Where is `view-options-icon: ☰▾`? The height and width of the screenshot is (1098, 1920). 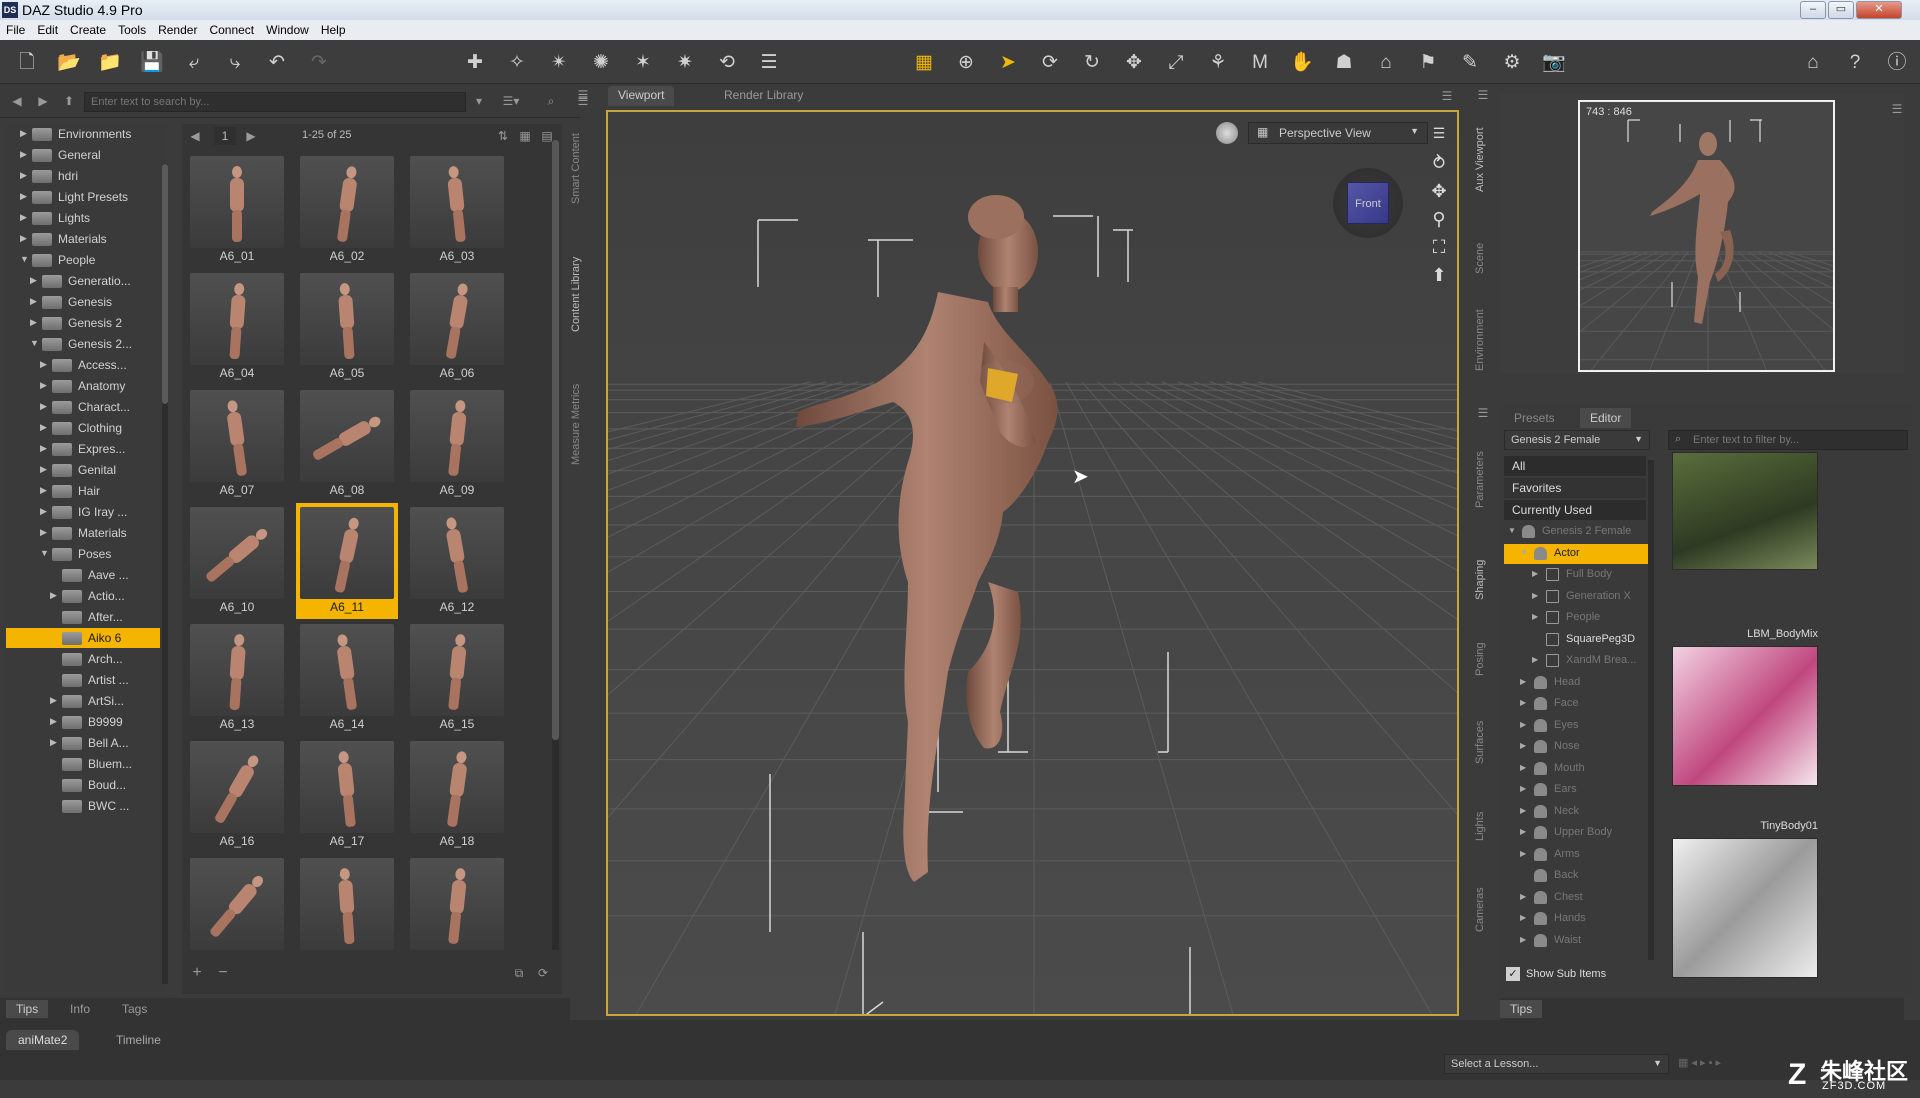 view-options-icon: ☰▾ is located at coordinates (511, 101).